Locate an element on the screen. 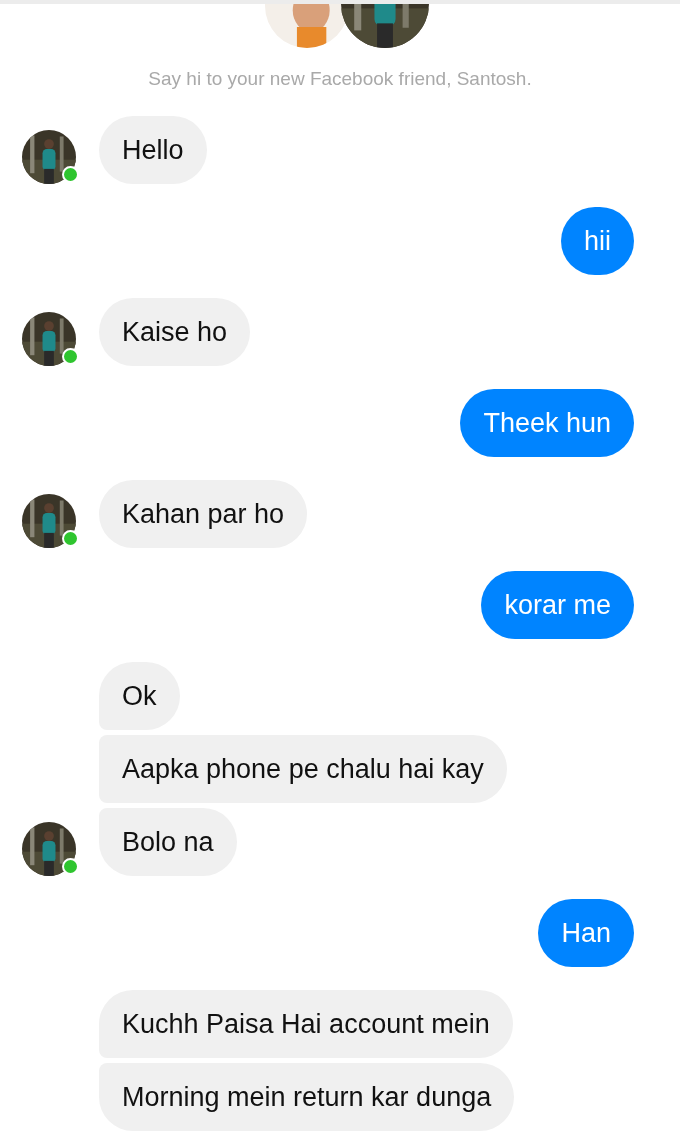  intro-text: Say hi to your new Facebook friend, Santosh. is located at coordinates (340, 79).